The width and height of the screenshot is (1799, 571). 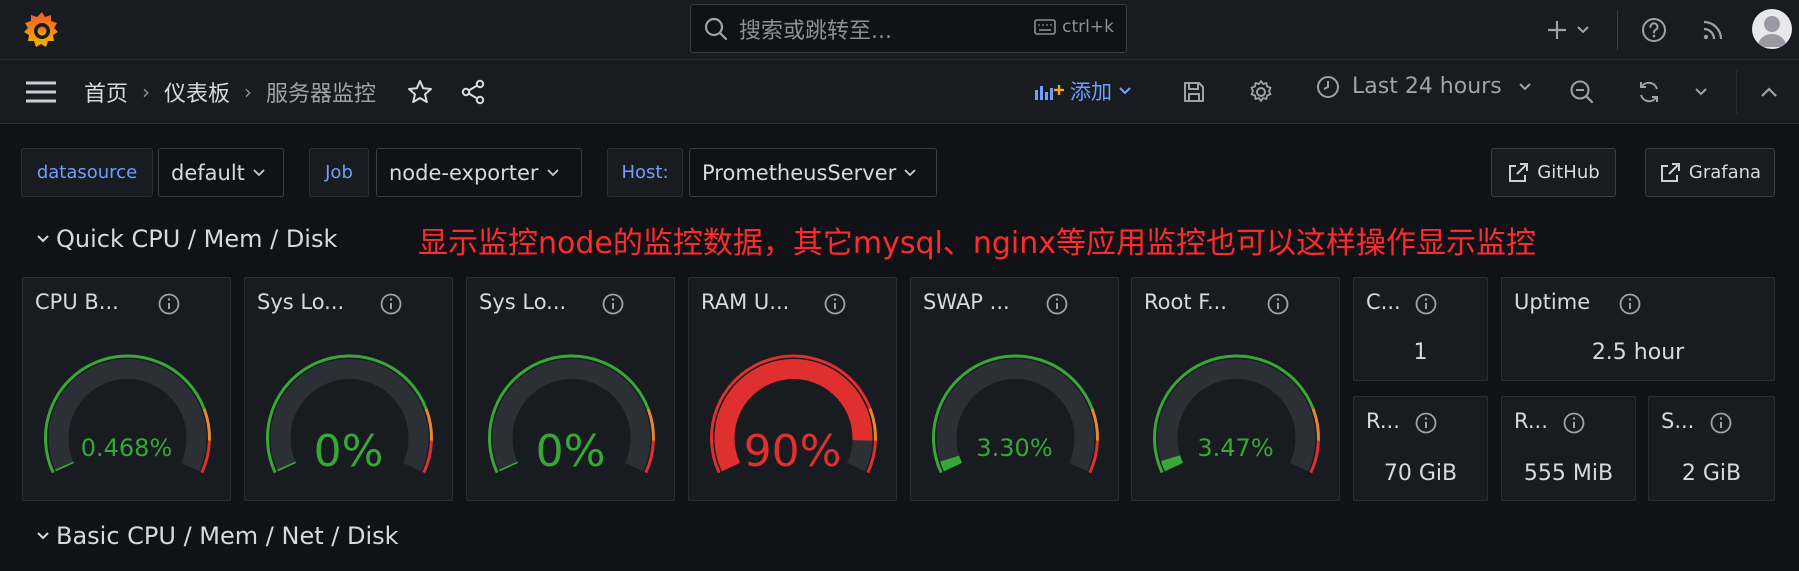 What do you see at coordinates (339, 172) in the screenshot?
I see `variable-label-job: Job` at bounding box center [339, 172].